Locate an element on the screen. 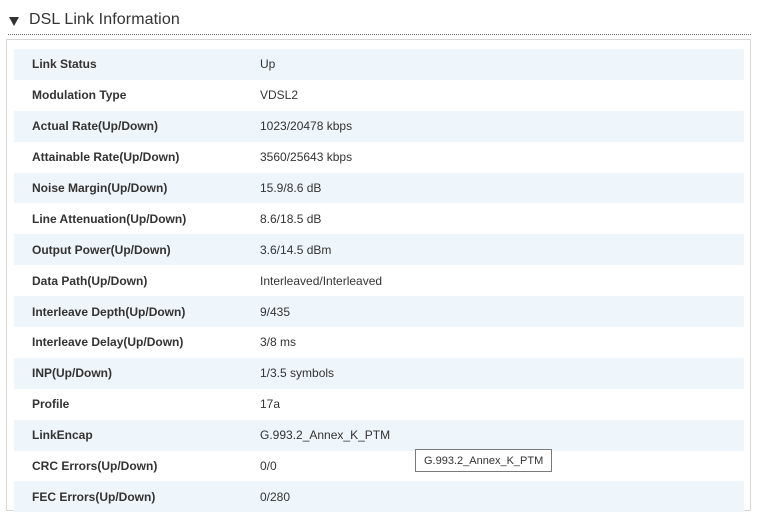 The width and height of the screenshot is (774, 518). row-value: 8.6/18.5 dB is located at coordinates (291, 218).